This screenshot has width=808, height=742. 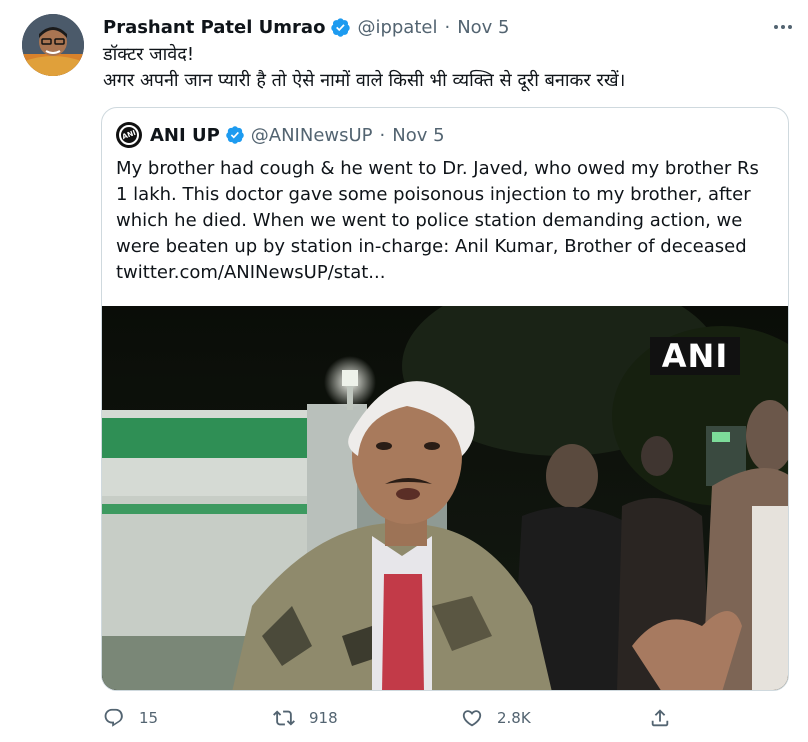 I want to click on author-avatar, so click(x=53, y=45).